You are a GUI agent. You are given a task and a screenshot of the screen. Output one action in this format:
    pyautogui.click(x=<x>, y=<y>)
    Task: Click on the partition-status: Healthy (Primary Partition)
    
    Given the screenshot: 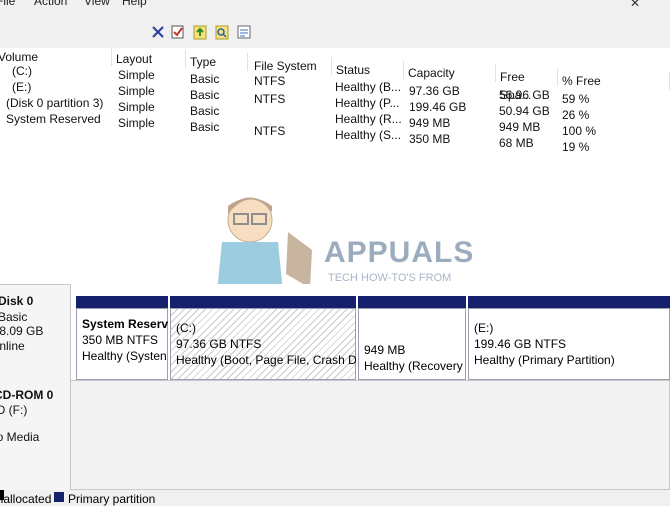 What is the action you would take?
    pyautogui.click(x=544, y=360)
    